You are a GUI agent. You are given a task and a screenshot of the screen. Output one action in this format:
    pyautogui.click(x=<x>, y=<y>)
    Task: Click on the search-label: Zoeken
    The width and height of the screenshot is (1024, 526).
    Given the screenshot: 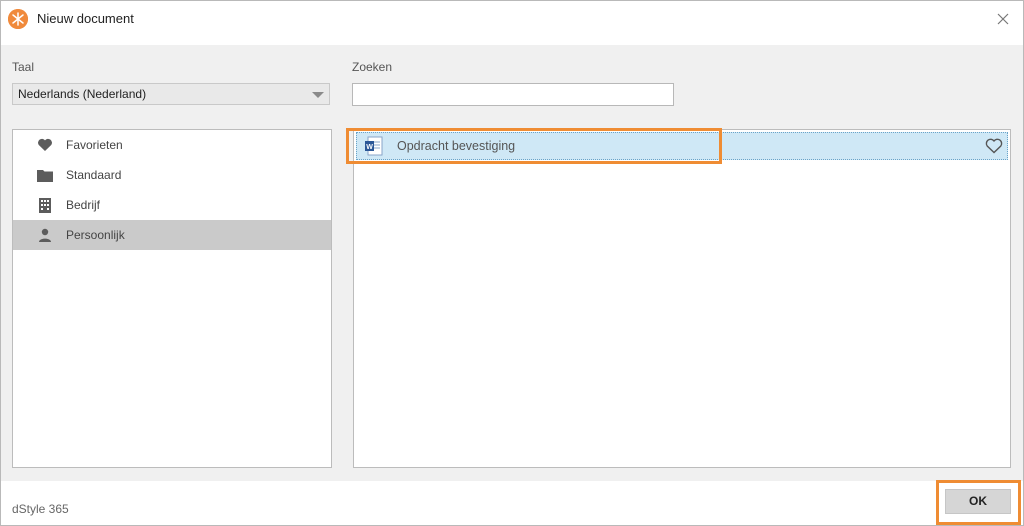 What is the action you would take?
    pyautogui.click(x=372, y=67)
    